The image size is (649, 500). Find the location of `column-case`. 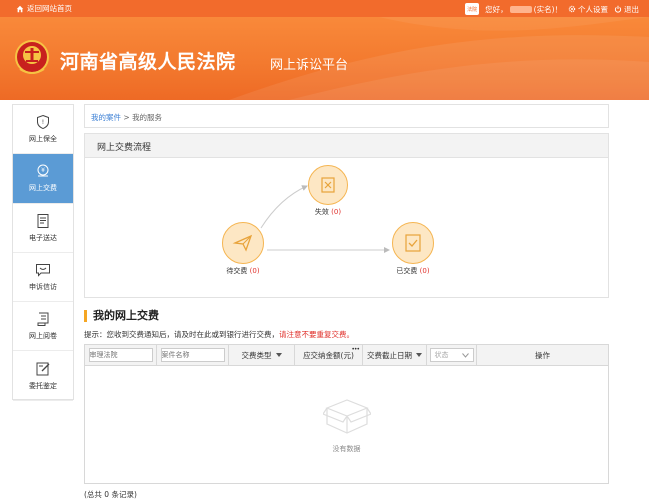

column-case is located at coordinates (193, 355).